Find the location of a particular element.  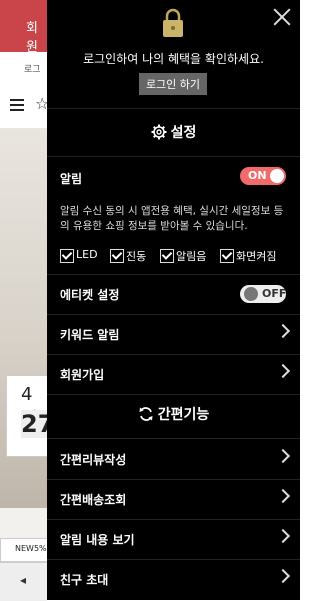

checkbox-label: 알림음 is located at coordinates (191, 256).